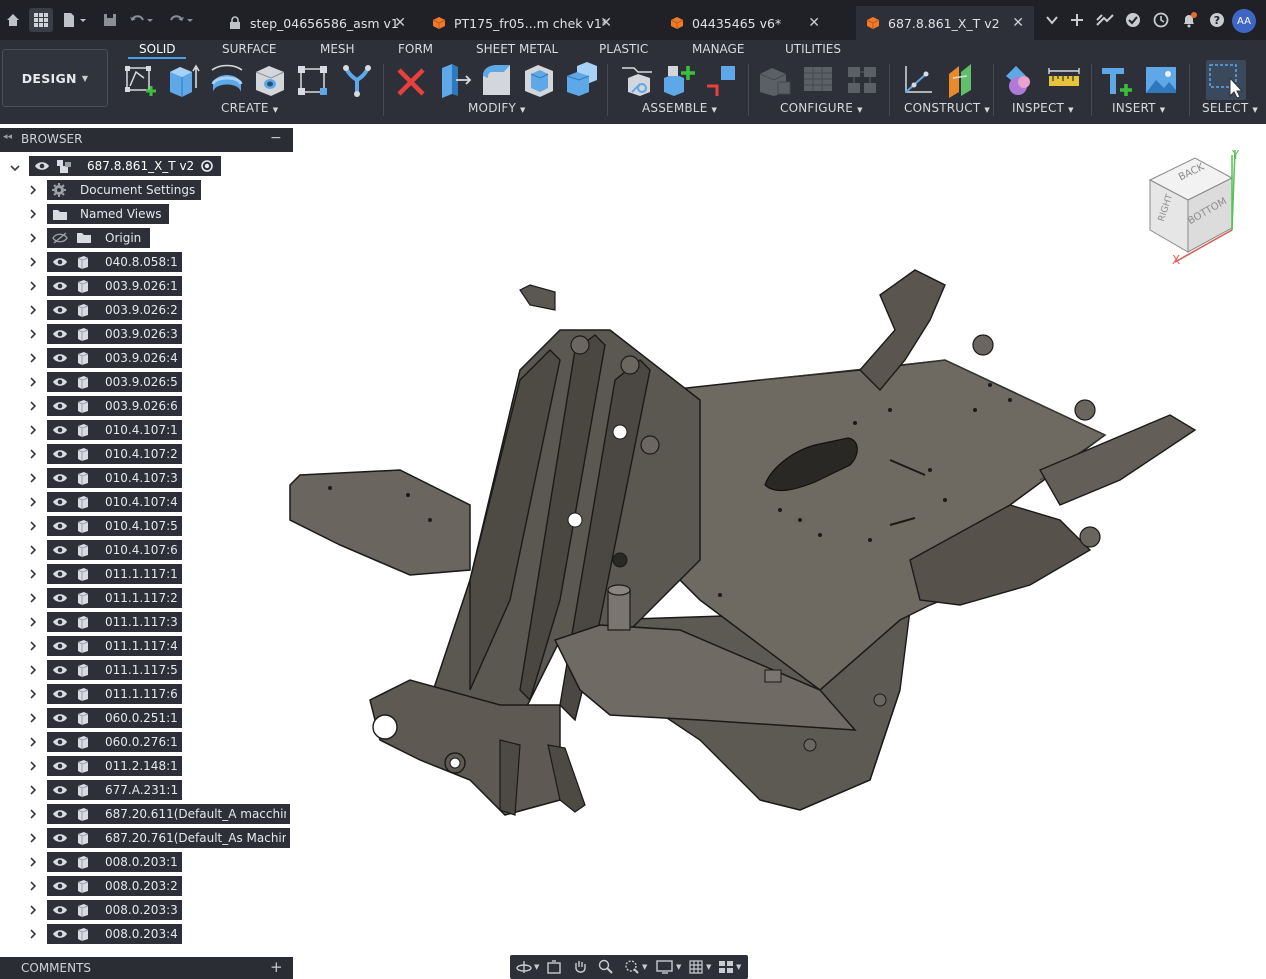  I want to click on new-component-icon, so click(637, 80).